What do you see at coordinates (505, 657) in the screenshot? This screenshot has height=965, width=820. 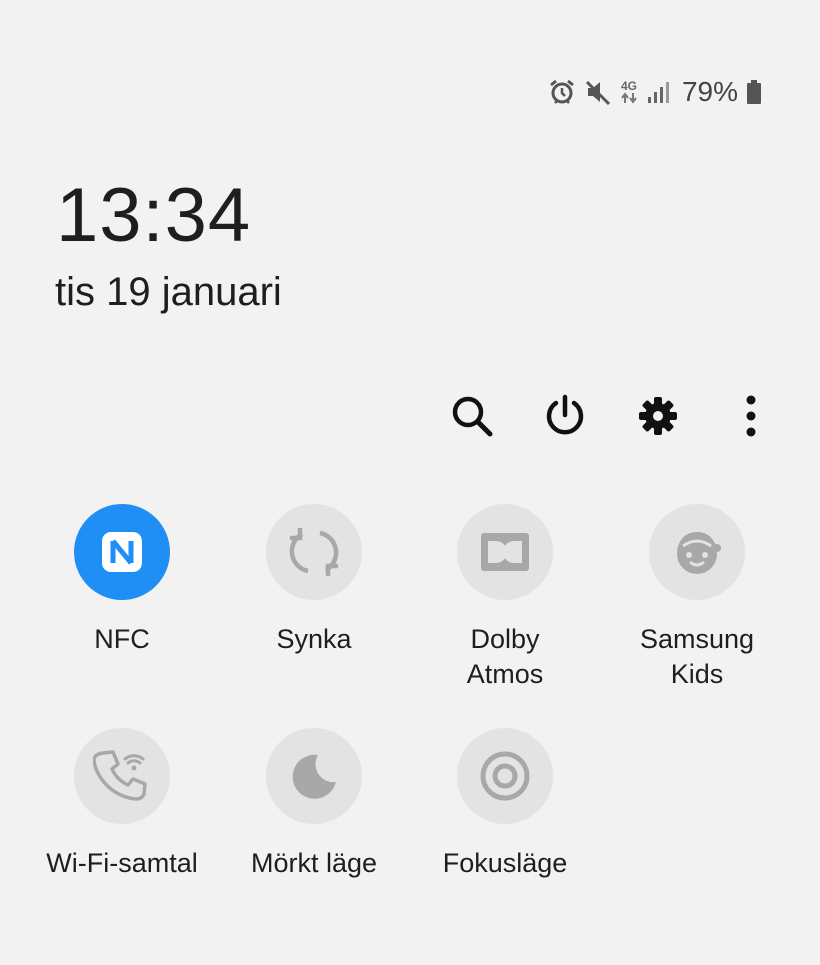 I see `tile-dolby-atmos-label: Dolby Atmos` at bounding box center [505, 657].